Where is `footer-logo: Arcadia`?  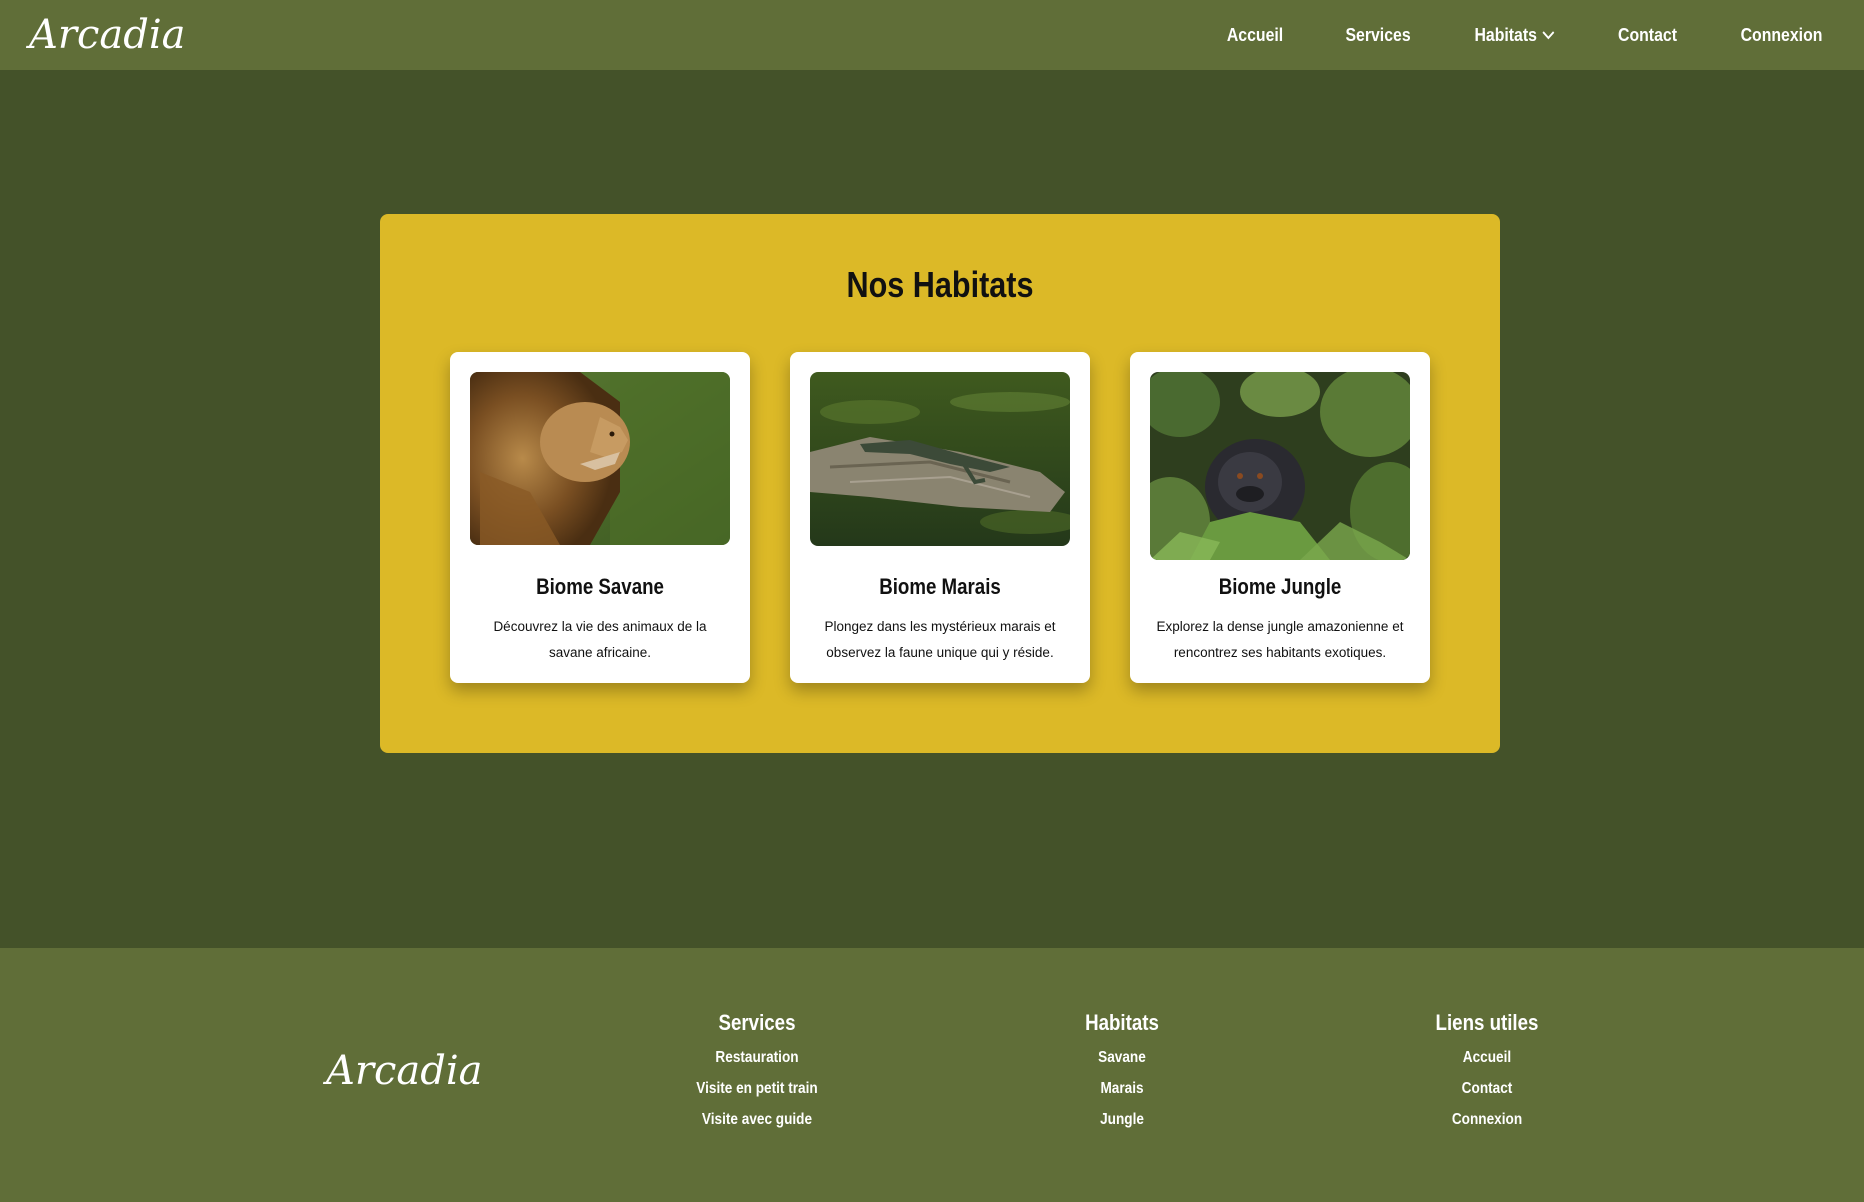
footer-logo: Arcadia is located at coordinates (404, 1071).